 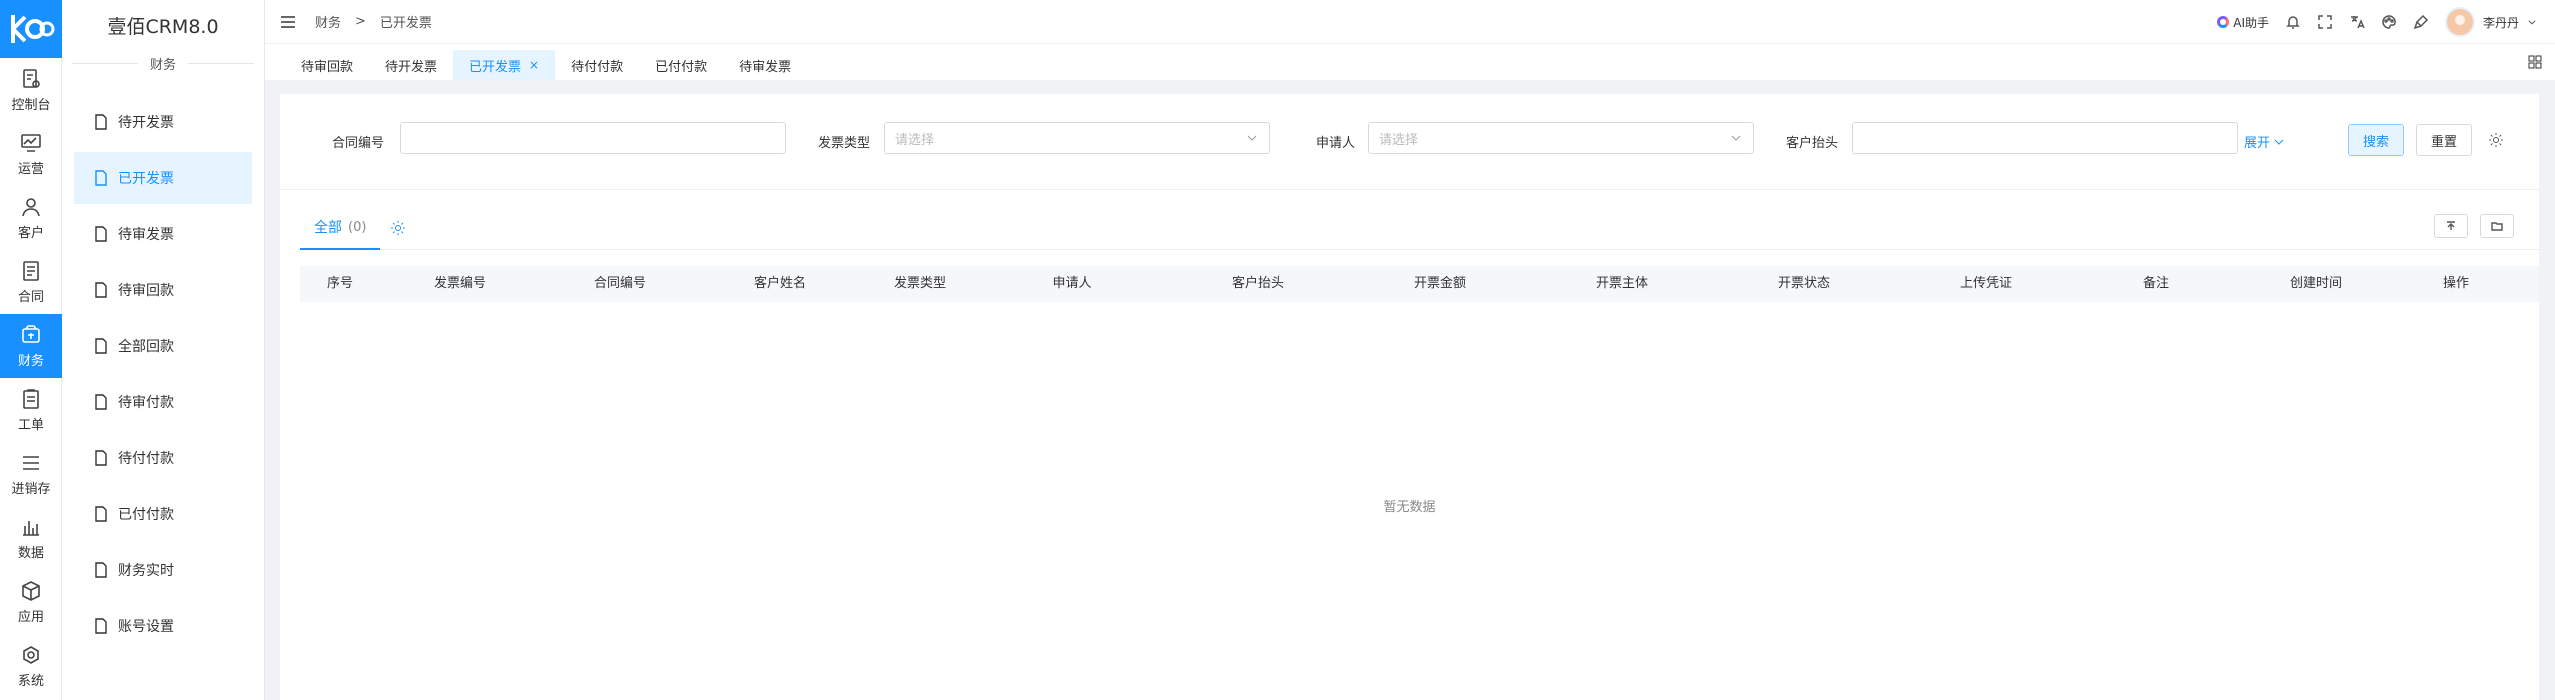 What do you see at coordinates (2325, 22) in the screenshot?
I see `fullscreen-icon` at bounding box center [2325, 22].